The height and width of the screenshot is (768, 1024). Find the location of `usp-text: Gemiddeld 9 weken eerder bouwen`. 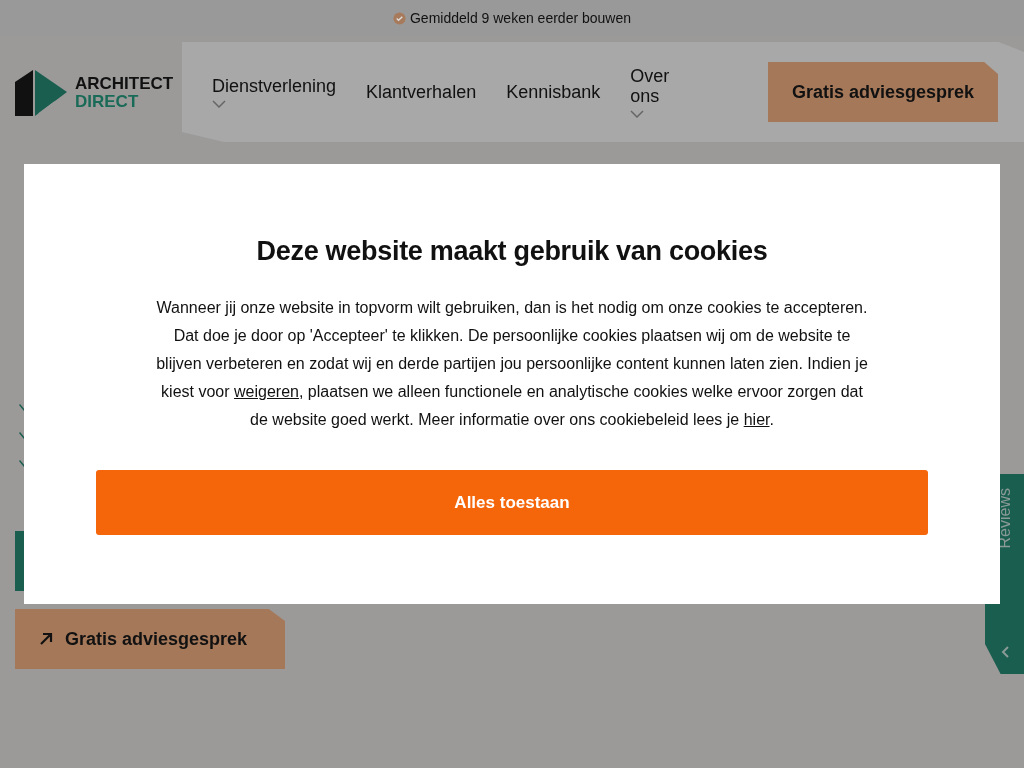

usp-text: Gemiddeld 9 weken eerder bouwen is located at coordinates (520, 18).